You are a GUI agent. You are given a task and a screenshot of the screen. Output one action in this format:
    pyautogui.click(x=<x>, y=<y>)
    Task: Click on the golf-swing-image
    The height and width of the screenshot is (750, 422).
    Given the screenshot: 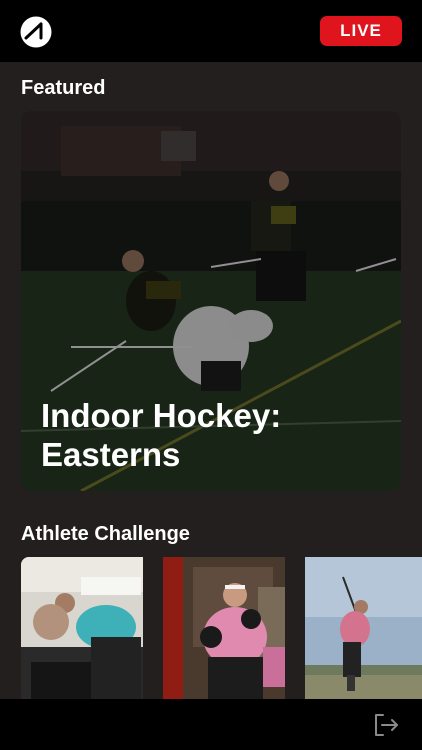 What is the action you would take?
    pyautogui.click(x=363, y=628)
    